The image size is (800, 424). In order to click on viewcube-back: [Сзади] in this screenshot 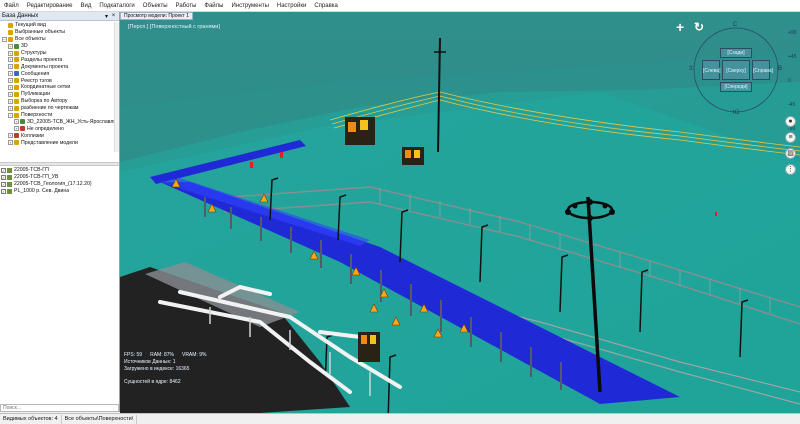, I will do `click(736, 53)`.